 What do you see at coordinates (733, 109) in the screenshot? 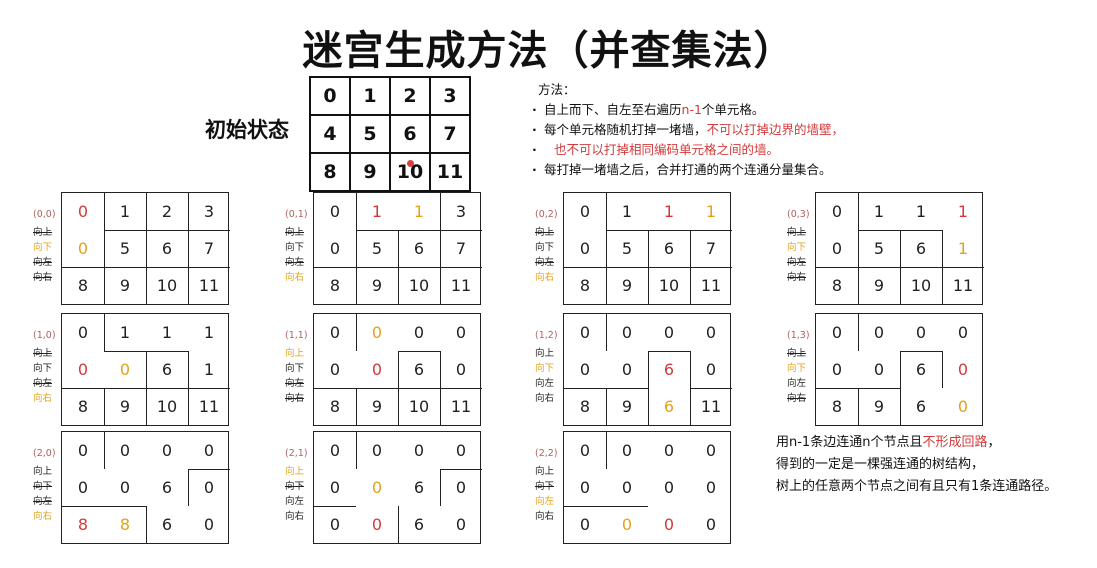
I see `method-text: 个单元格。` at bounding box center [733, 109].